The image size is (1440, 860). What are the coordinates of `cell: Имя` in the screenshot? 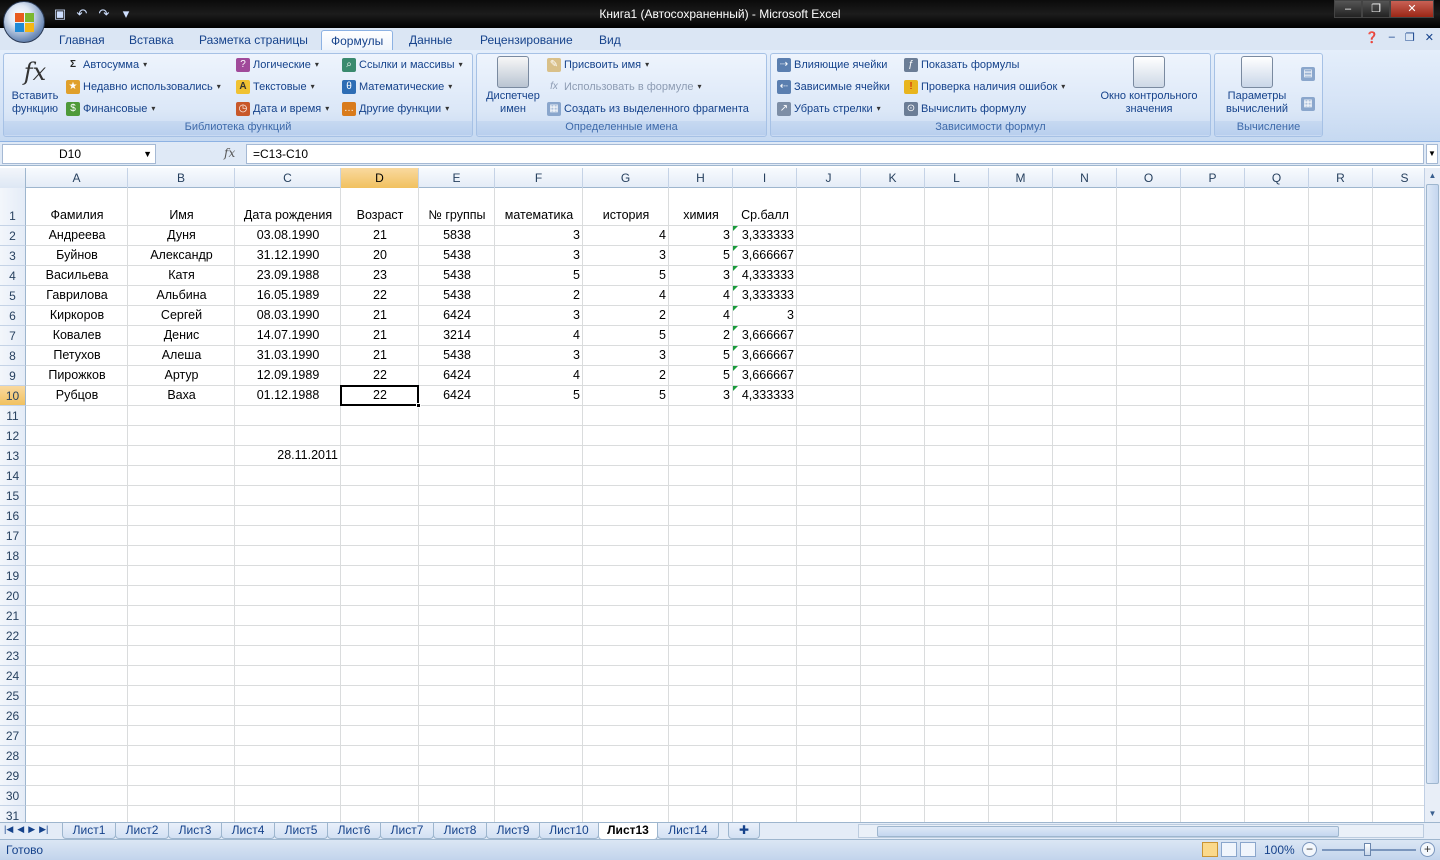 It's located at (181, 215).